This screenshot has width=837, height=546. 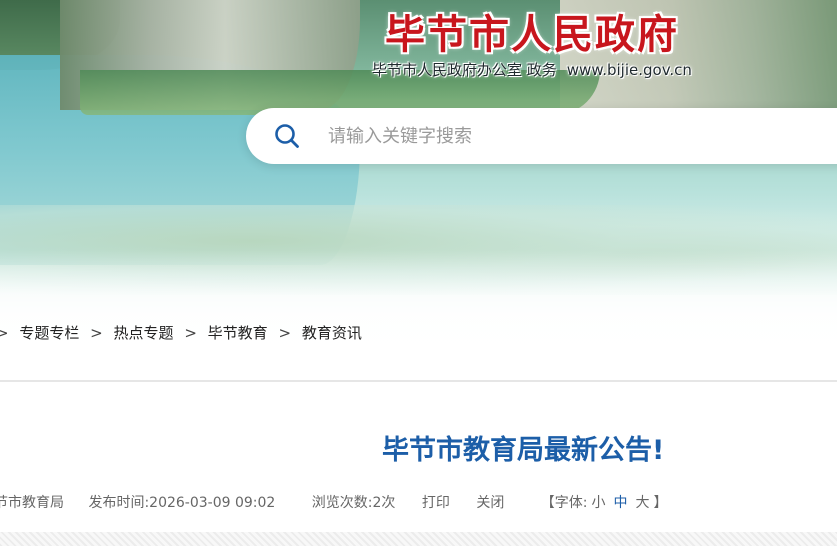 What do you see at coordinates (436, 502) in the screenshot?
I see `print-button: 打印` at bounding box center [436, 502].